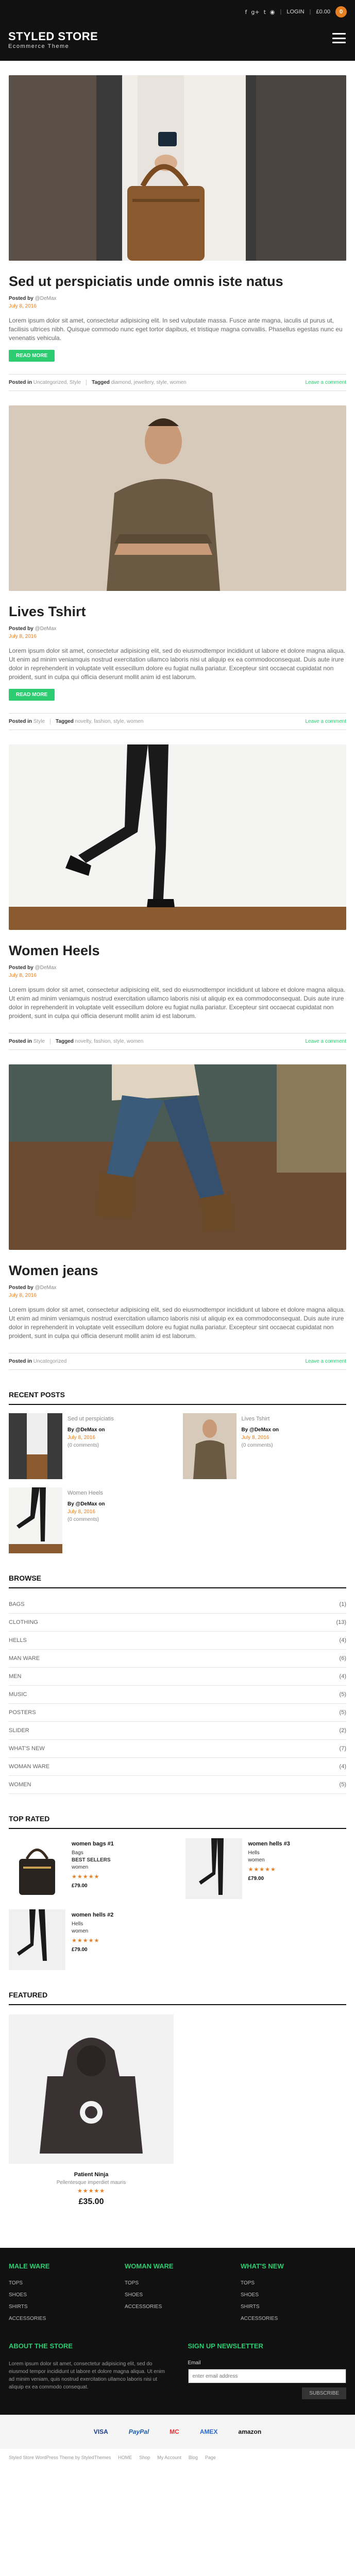 This screenshot has width=355, height=2576. What do you see at coordinates (177, 1713) in the screenshot?
I see `category-item: POSTERS (5)` at bounding box center [177, 1713].